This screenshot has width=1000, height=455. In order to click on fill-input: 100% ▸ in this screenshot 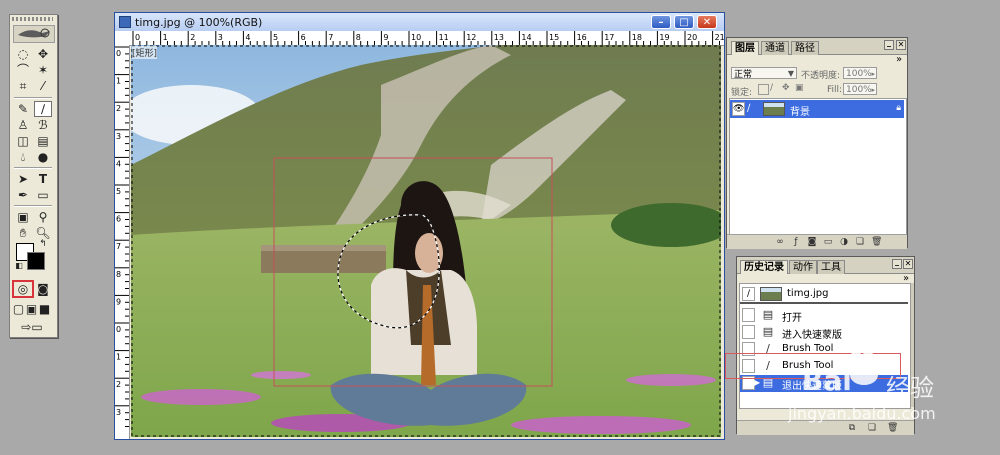, I will do `click(860, 89)`.